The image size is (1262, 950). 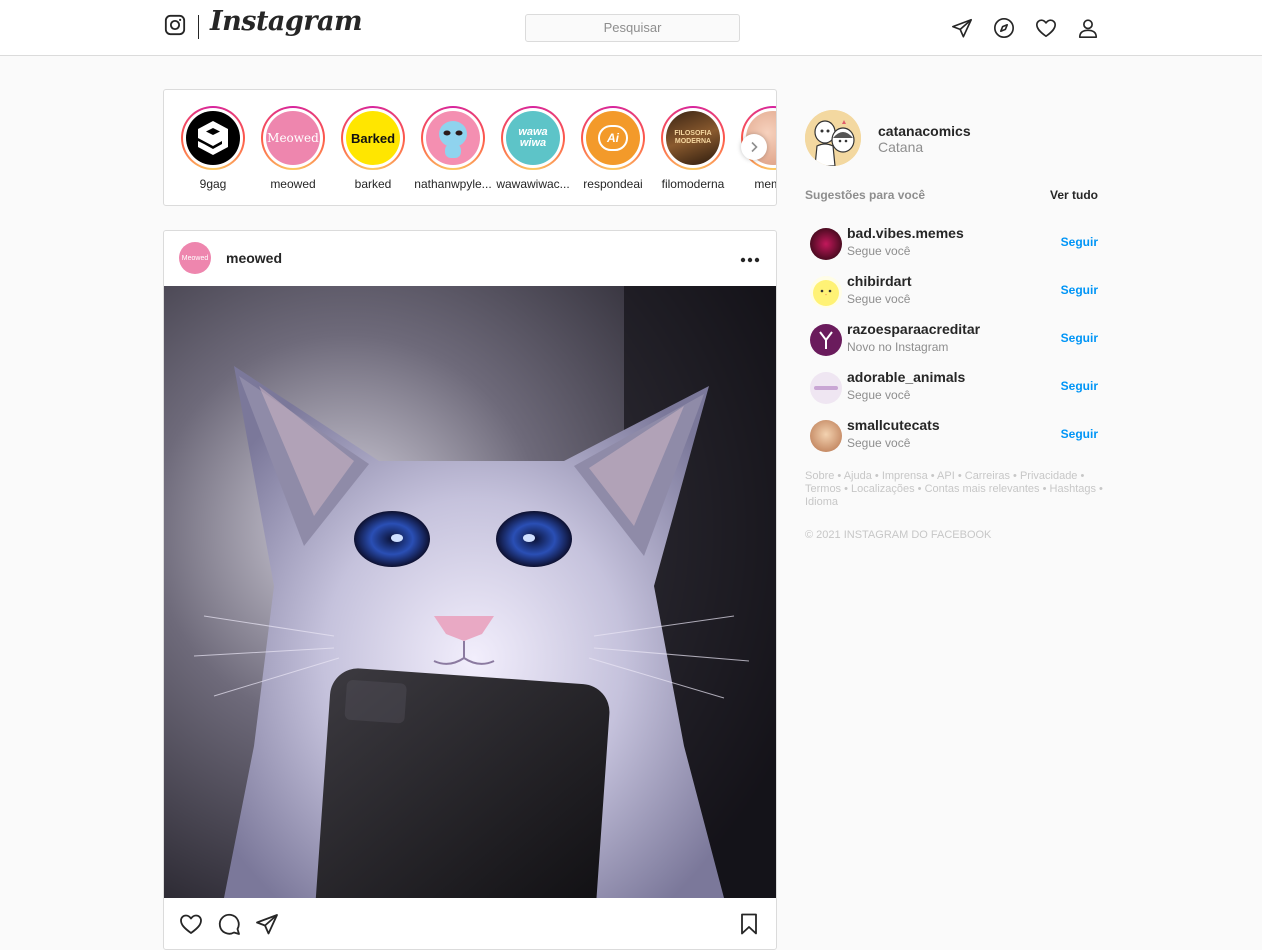 I want to click on chick-illustration, so click(x=826, y=293).